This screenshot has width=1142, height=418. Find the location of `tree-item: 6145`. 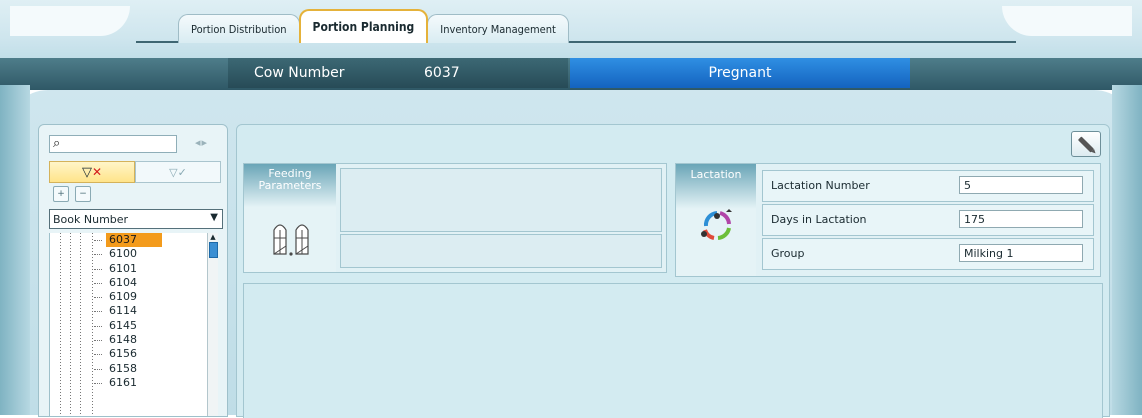

tree-item: 6145 is located at coordinates (129, 326).